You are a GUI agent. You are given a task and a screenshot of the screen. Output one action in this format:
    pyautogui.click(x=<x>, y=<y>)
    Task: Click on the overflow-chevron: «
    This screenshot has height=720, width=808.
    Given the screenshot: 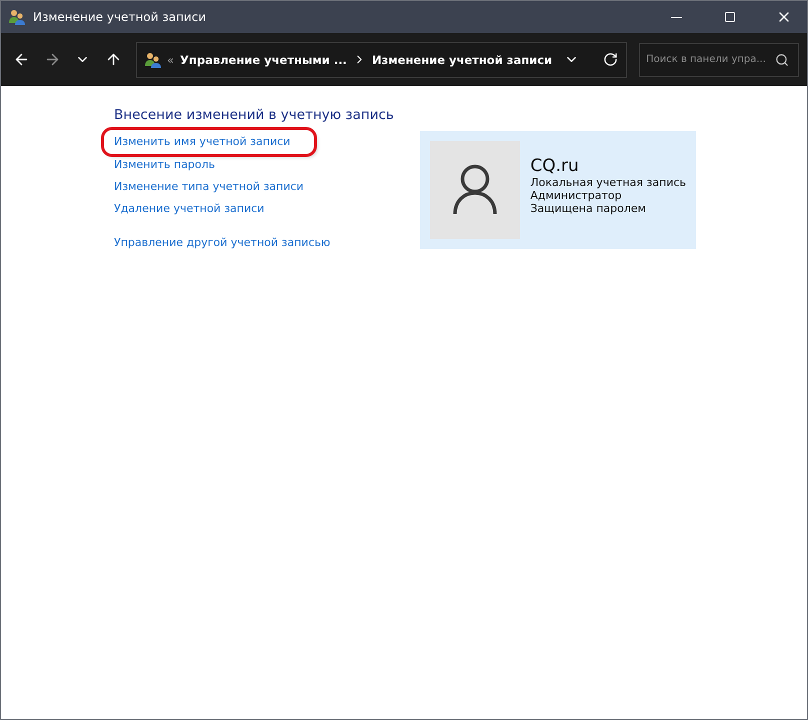 What is the action you would take?
    pyautogui.click(x=170, y=59)
    